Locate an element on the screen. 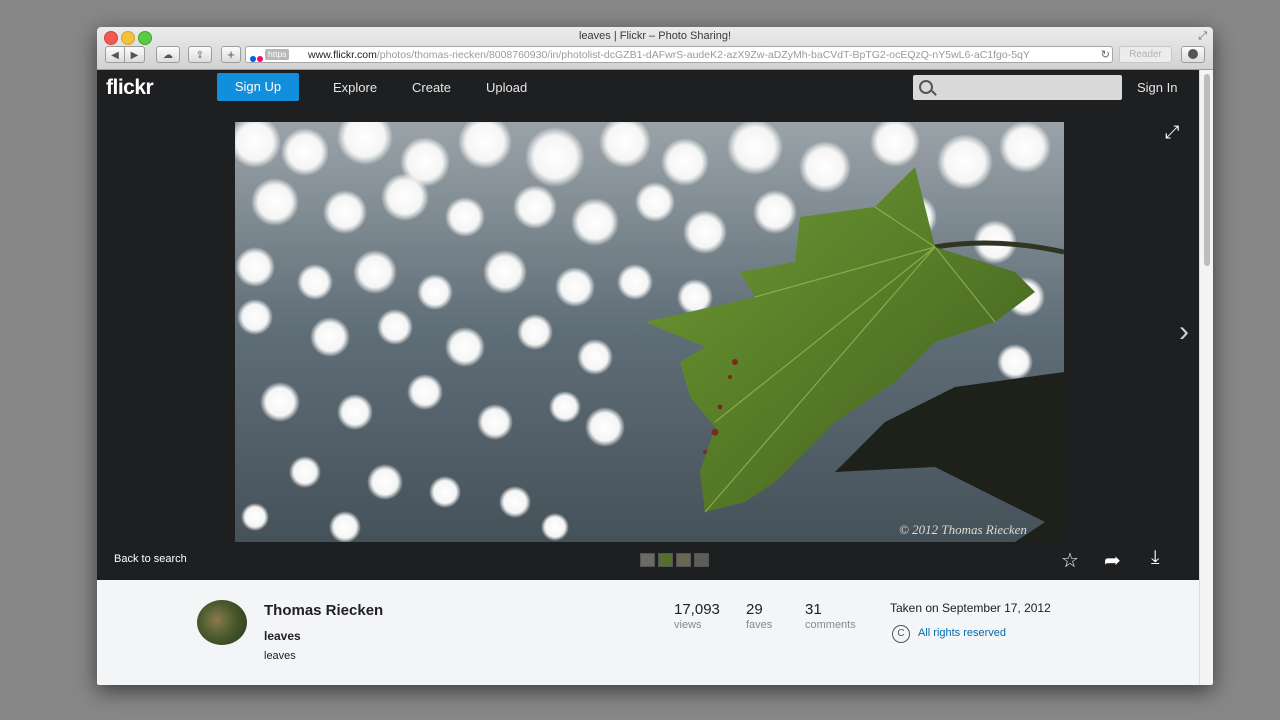 Image resolution: width=1280 pixels, height=720 pixels. search-icon is located at coordinates (926, 87).